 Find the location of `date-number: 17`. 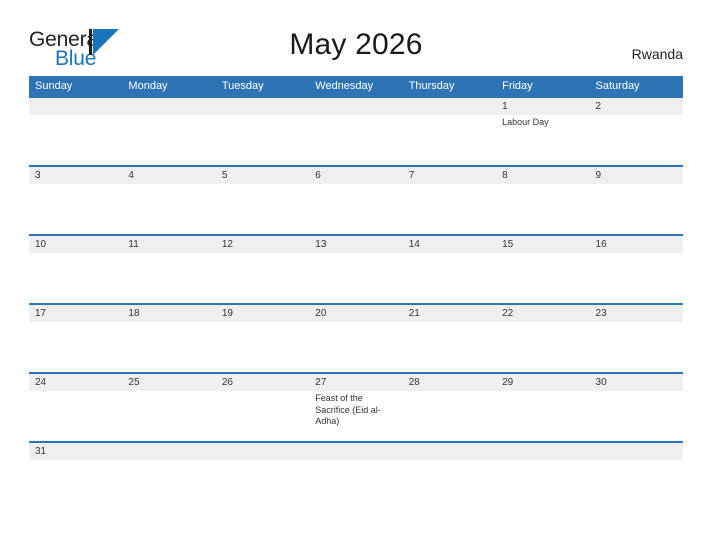

date-number: 17 is located at coordinates (75, 313).